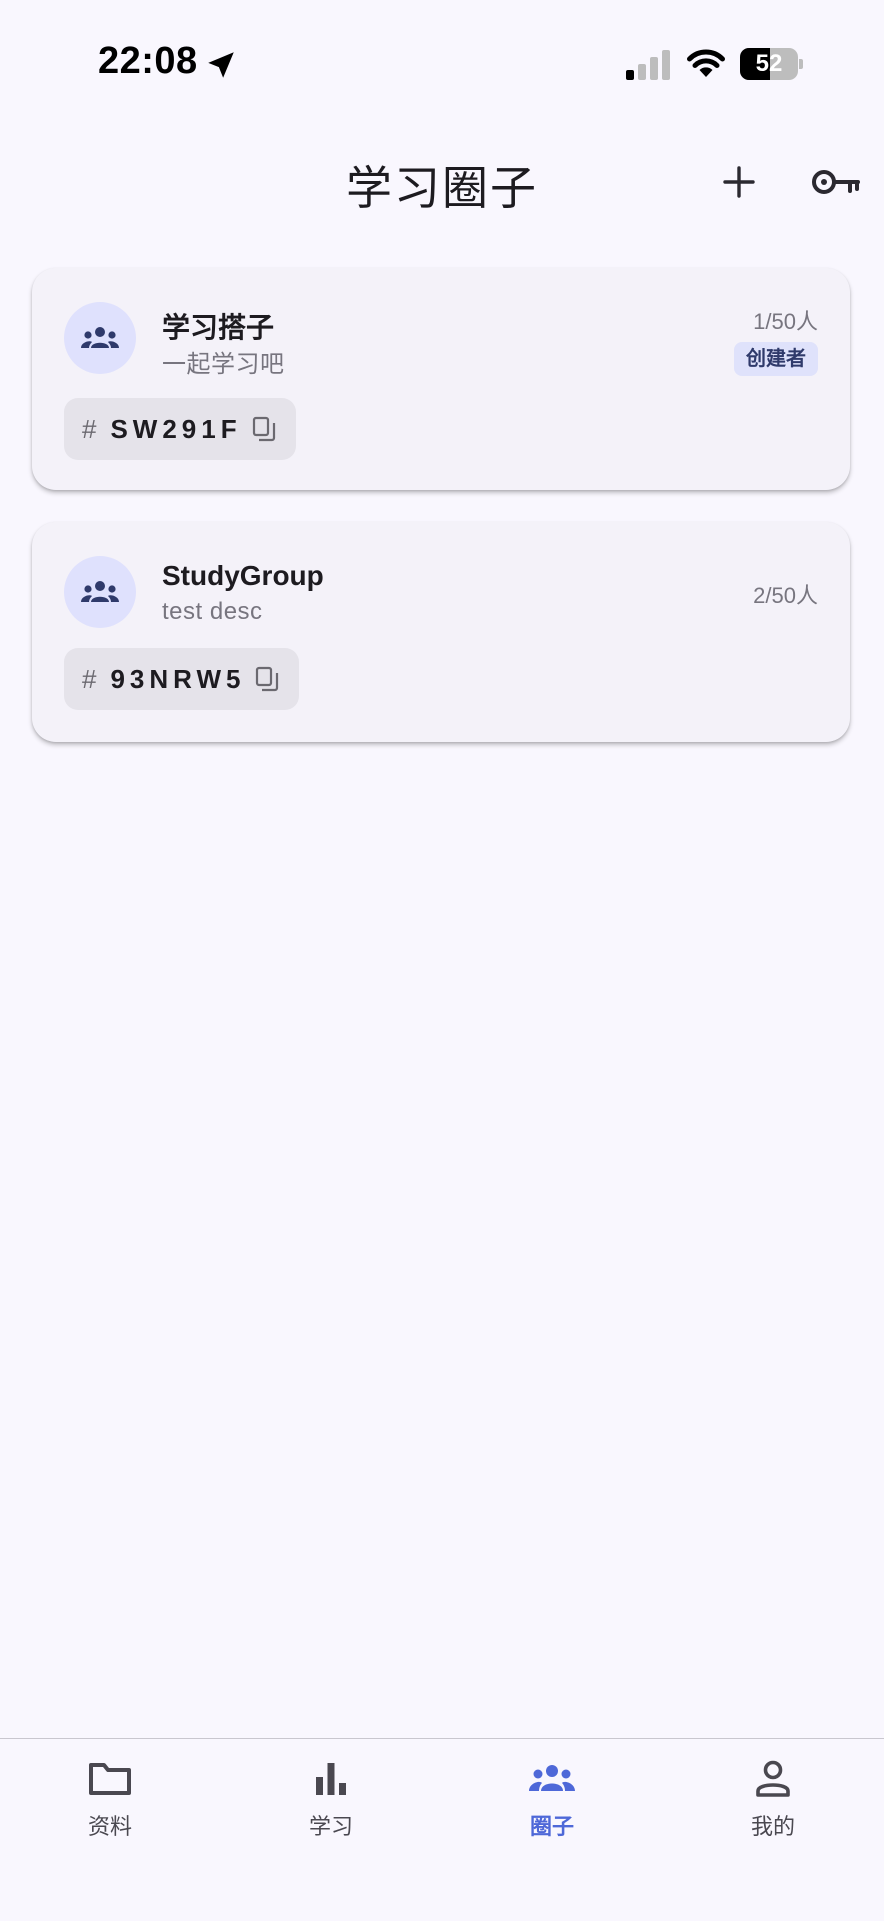  I want to click on join-by-code-button, so click(836, 182).